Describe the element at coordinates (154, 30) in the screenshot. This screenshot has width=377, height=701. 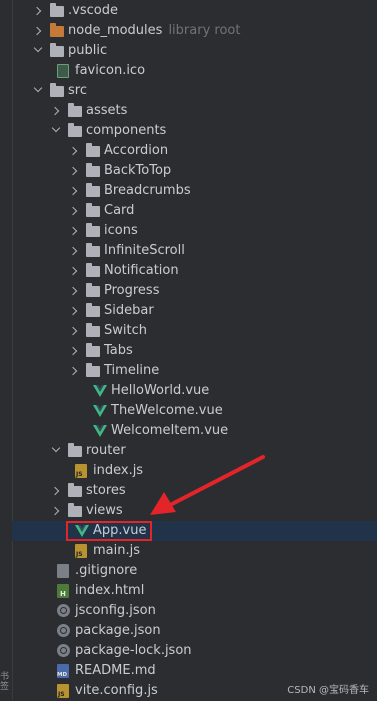
I see `tree-item-label: node_modules library root` at that location.